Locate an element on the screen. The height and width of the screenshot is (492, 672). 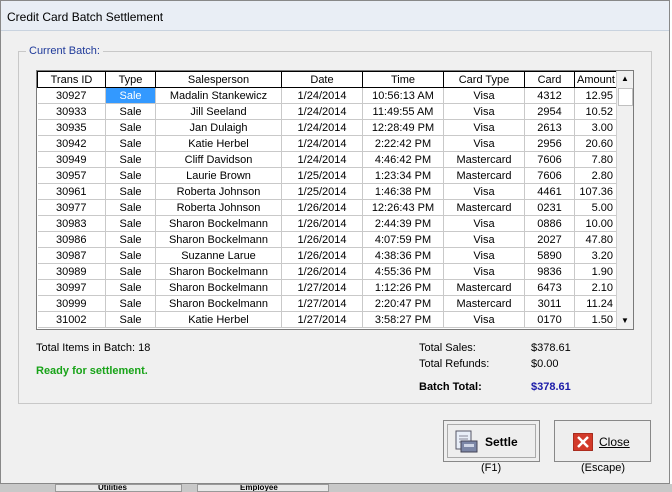
close-button: Close is located at coordinates (602, 441).